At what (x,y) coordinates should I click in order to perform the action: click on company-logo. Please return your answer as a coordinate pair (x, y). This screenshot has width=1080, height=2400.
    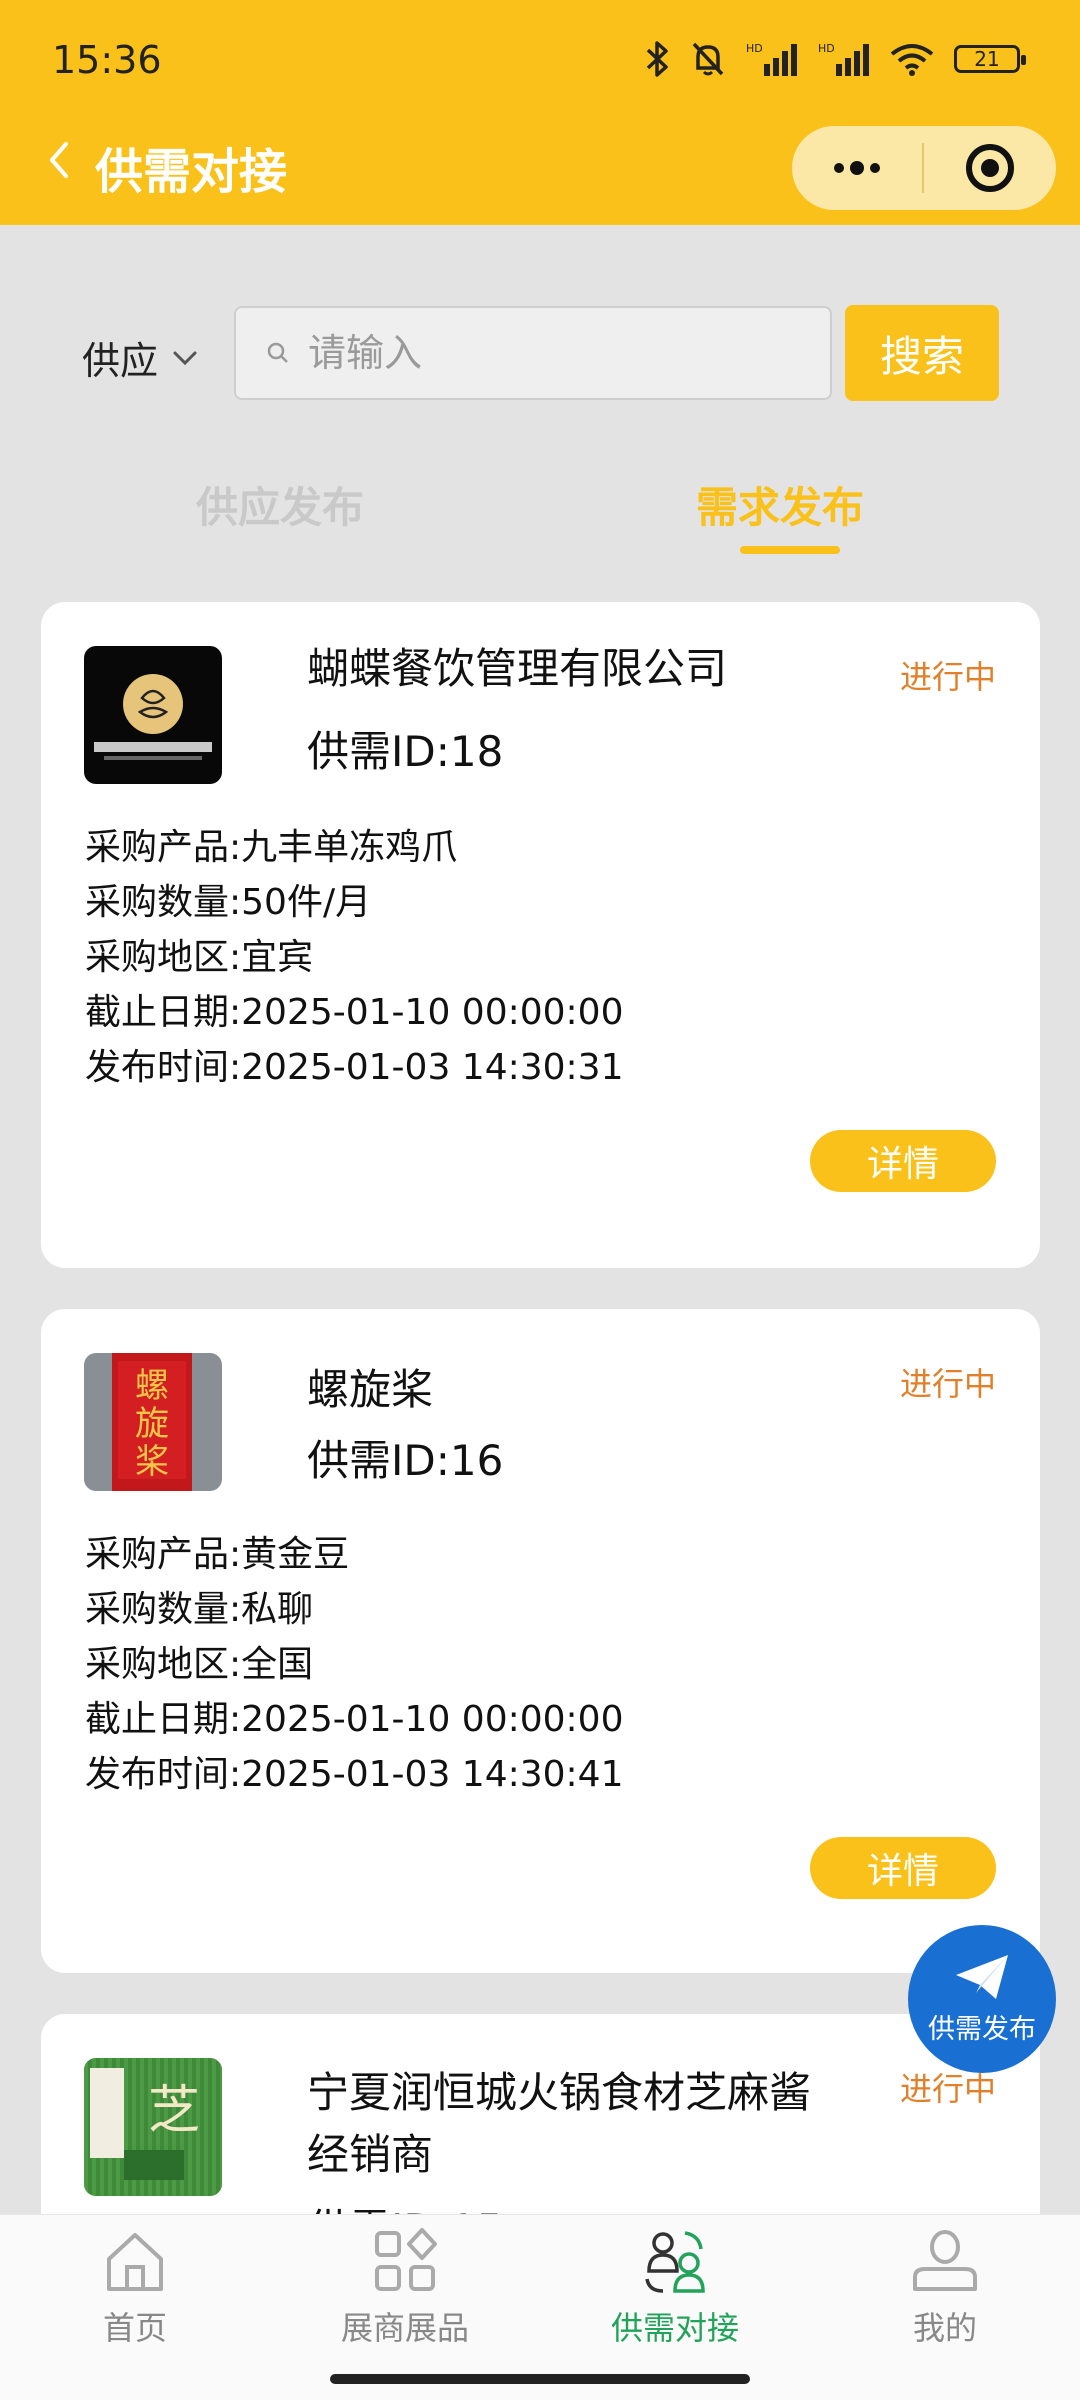
    Looking at the image, I should click on (153, 715).